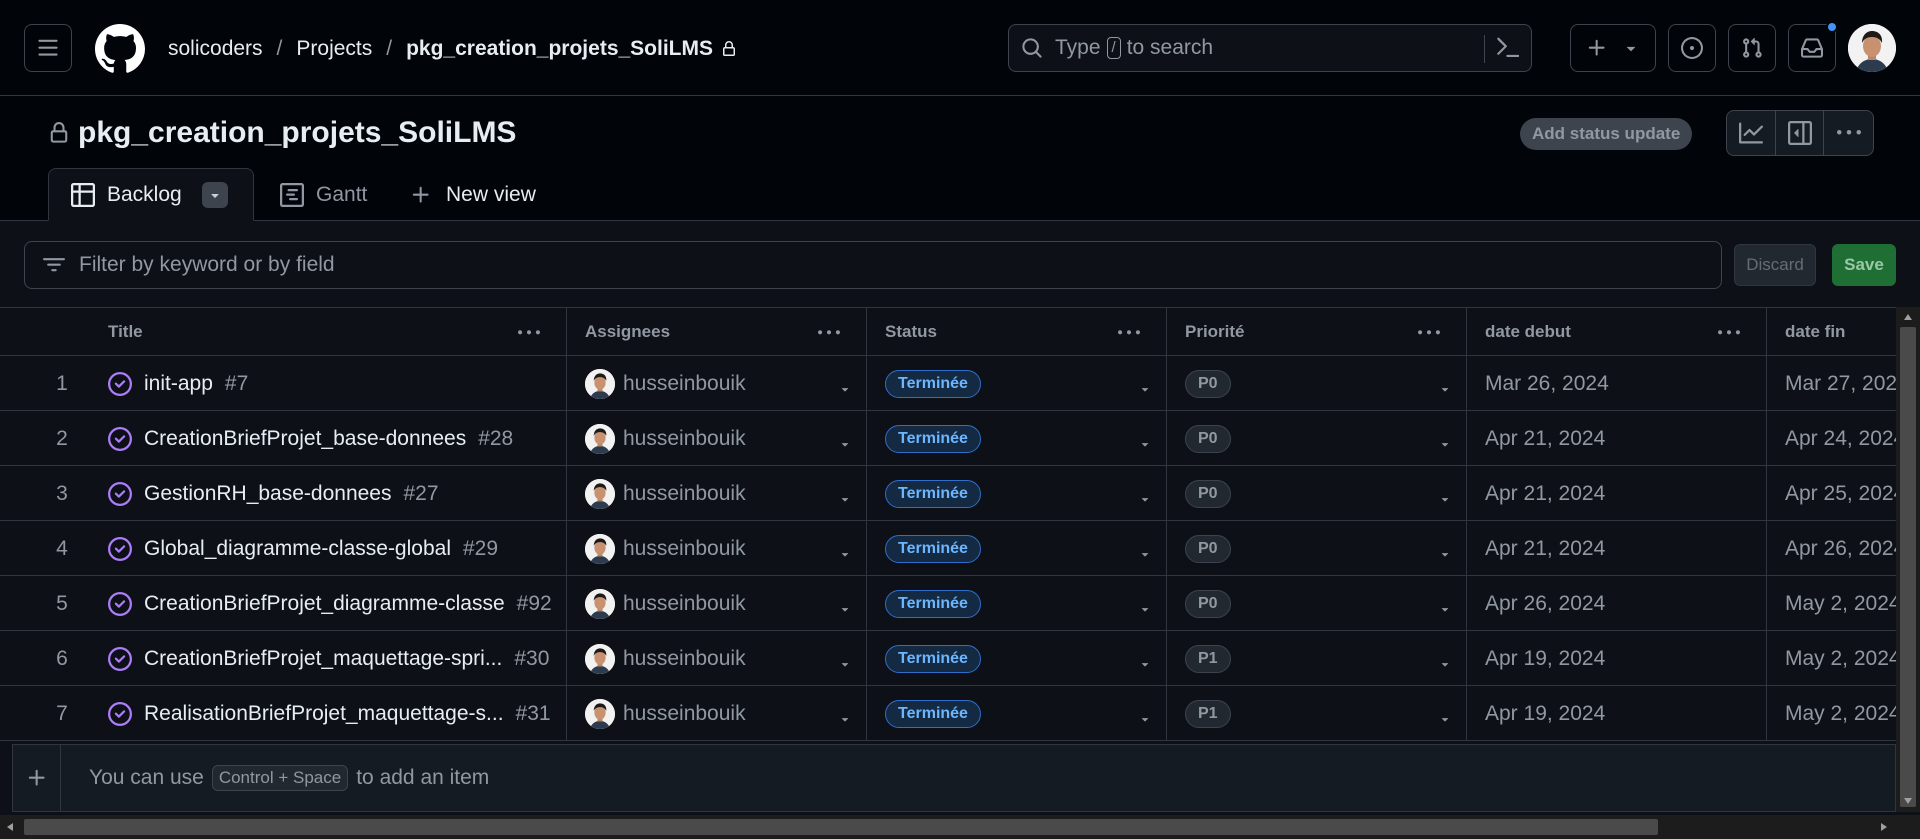 This screenshot has height=839, width=1920. I want to click on vertical-scroll-thumb, so click(1908, 567).